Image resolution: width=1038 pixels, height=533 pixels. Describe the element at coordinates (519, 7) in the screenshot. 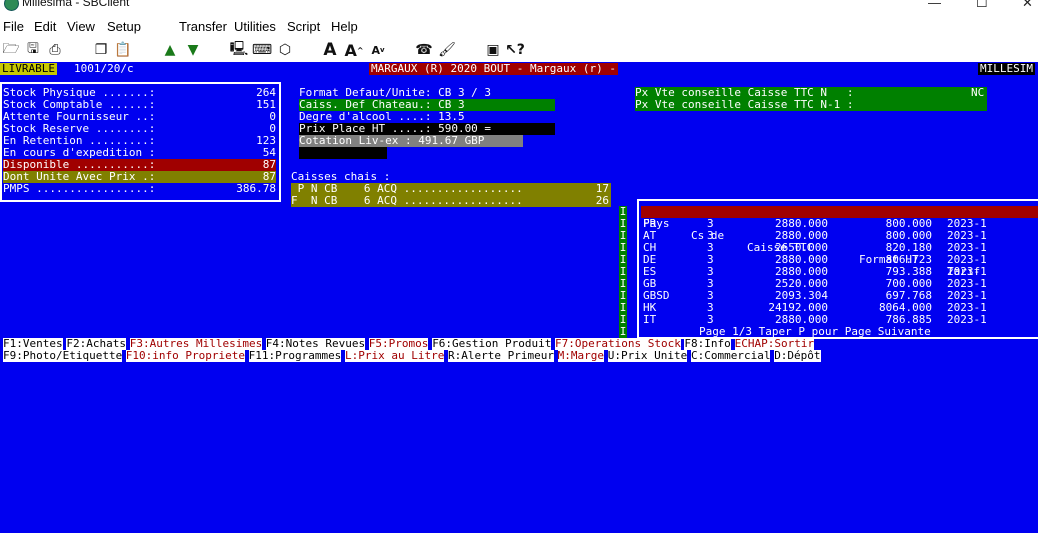

I see `title-bar: Millesima - SBClient — ☐ ✕` at that location.